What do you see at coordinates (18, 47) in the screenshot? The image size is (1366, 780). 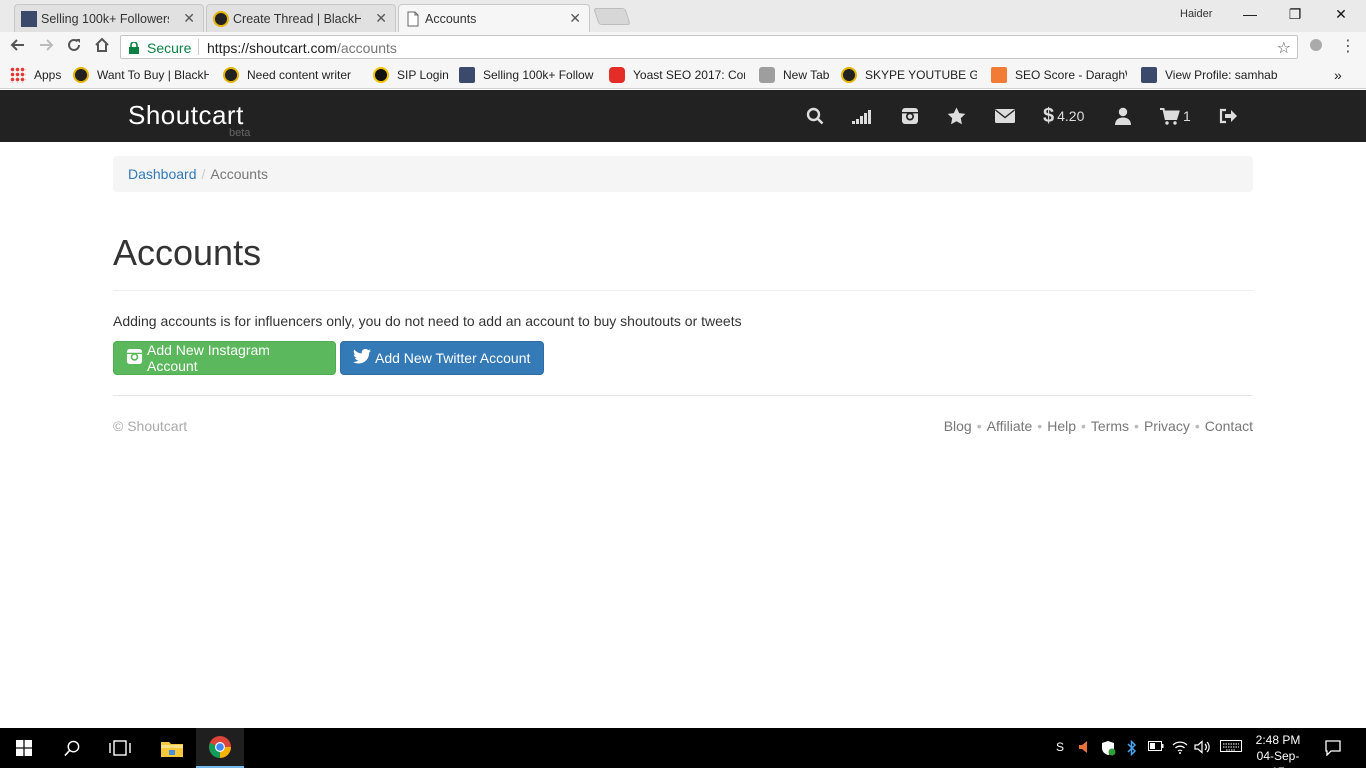 I see `back-icon` at bounding box center [18, 47].